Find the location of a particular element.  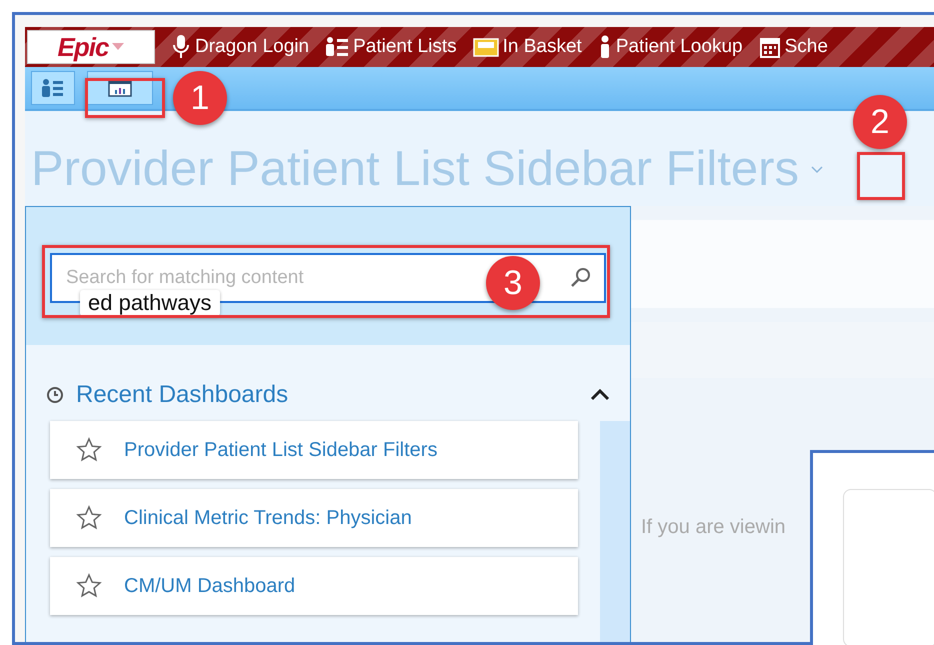

epic-logo-button: Epic is located at coordinates (91, 47).